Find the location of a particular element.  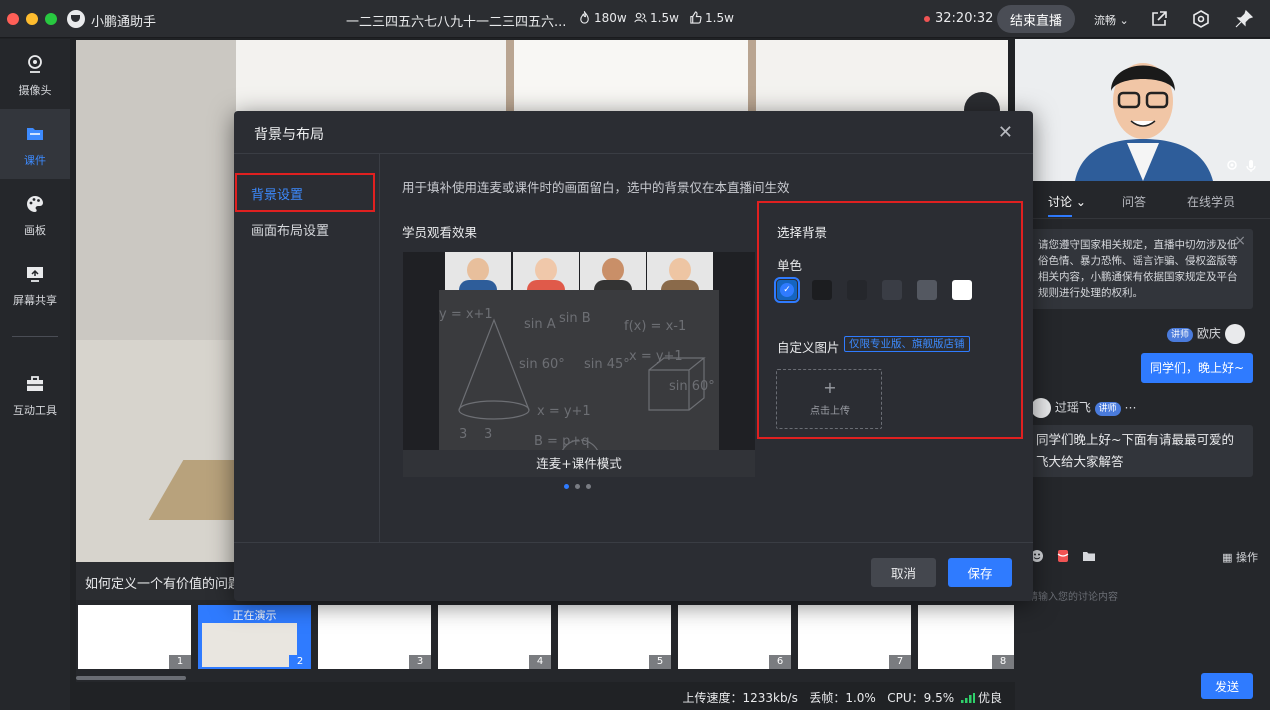

tab-discussion: 讨论 ⌄ is located at coordinates (1067, 201).